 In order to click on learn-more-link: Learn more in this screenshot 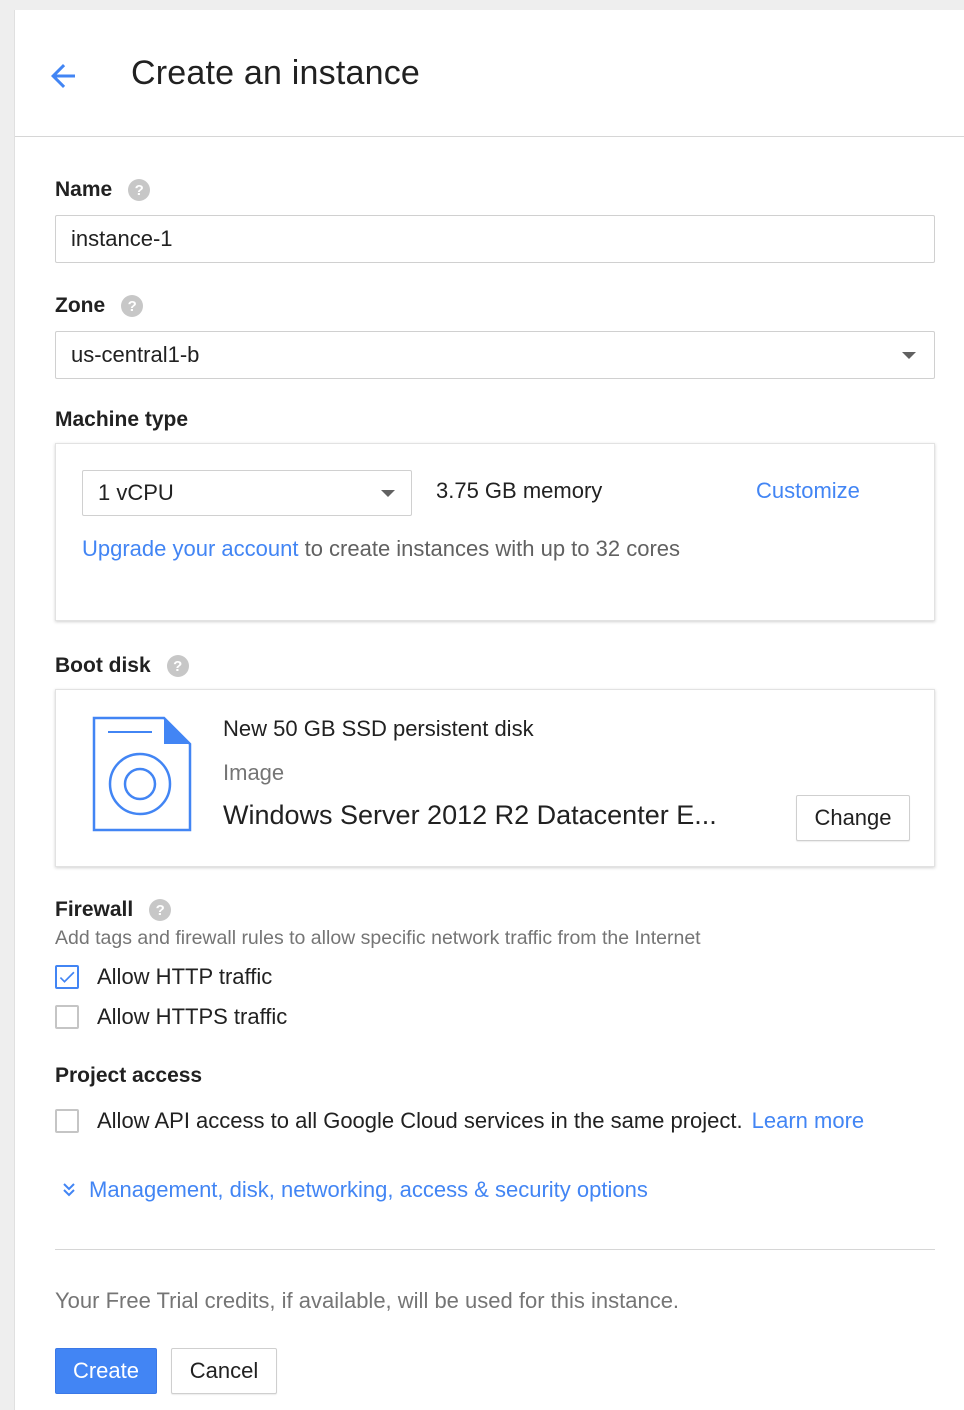, I will do `click(808, 1121)`.